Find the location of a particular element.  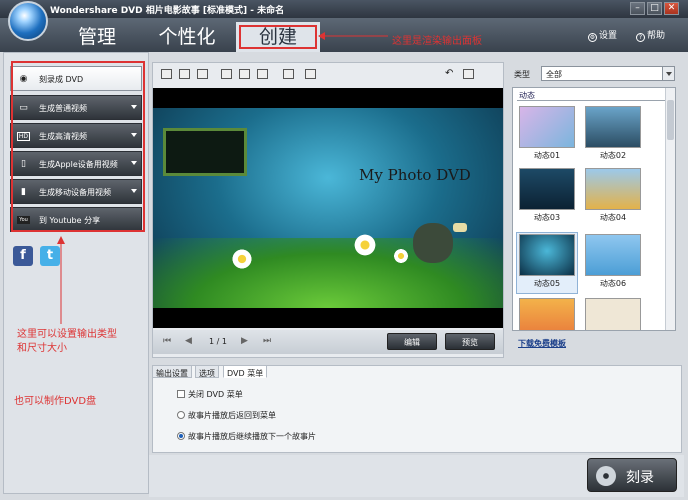

template-list: 动态 动态01 动态02 动态03 动态04 动态05 动态06 is located at coordinates (594, 209).